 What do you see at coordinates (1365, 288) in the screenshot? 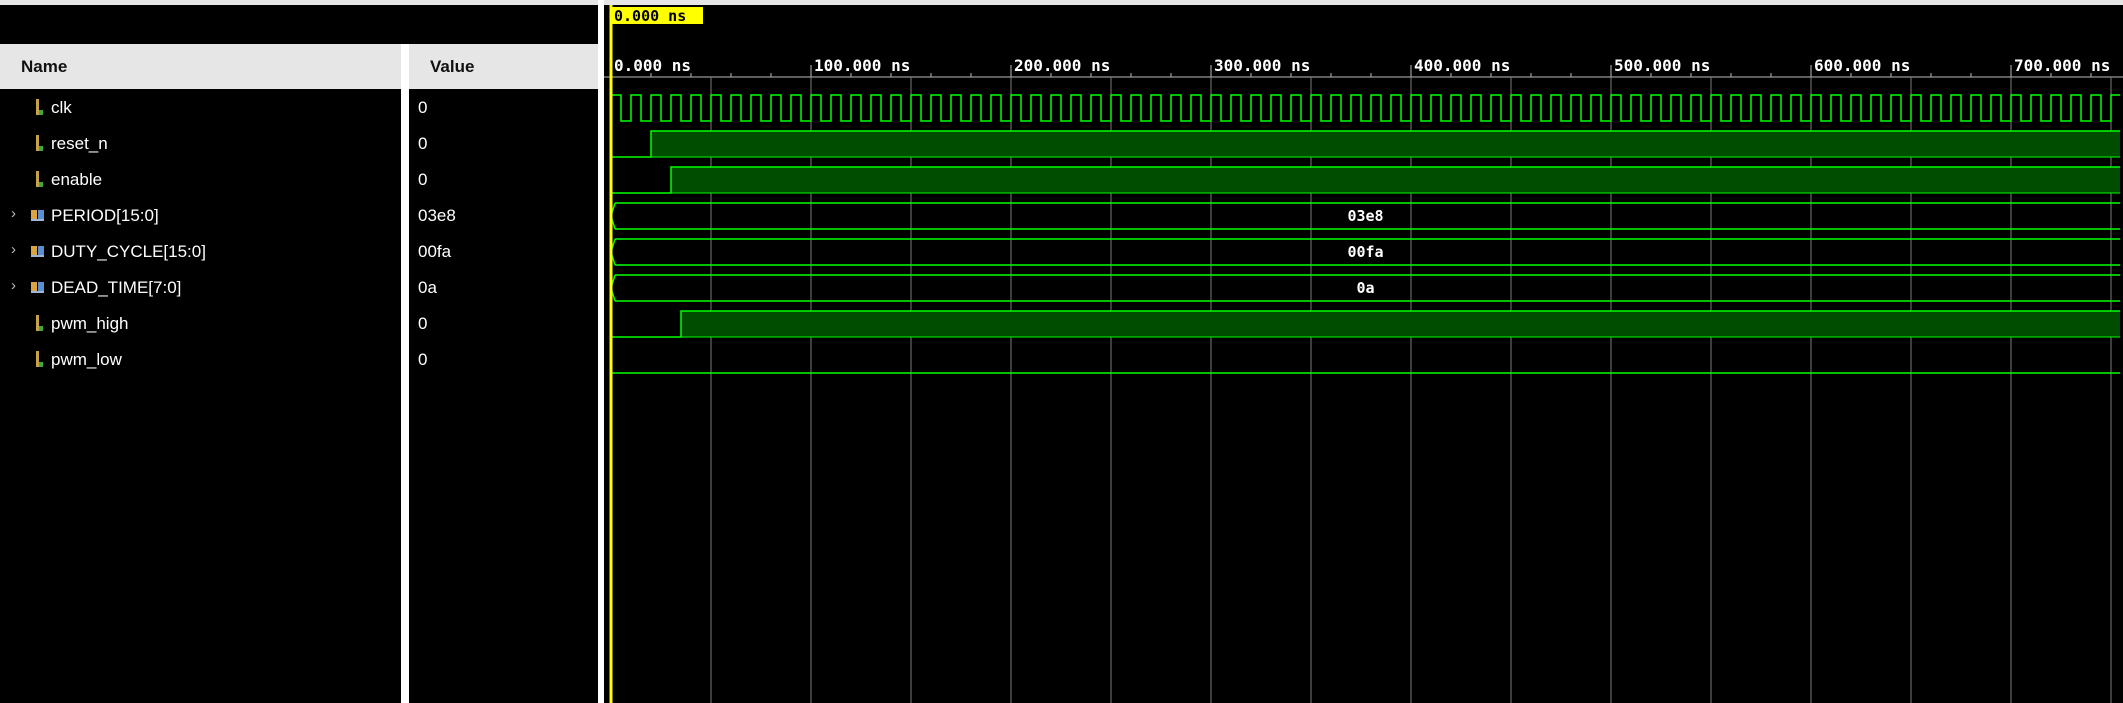
I see `bus-value-label: 0a` at bounding box center [1365, 288].